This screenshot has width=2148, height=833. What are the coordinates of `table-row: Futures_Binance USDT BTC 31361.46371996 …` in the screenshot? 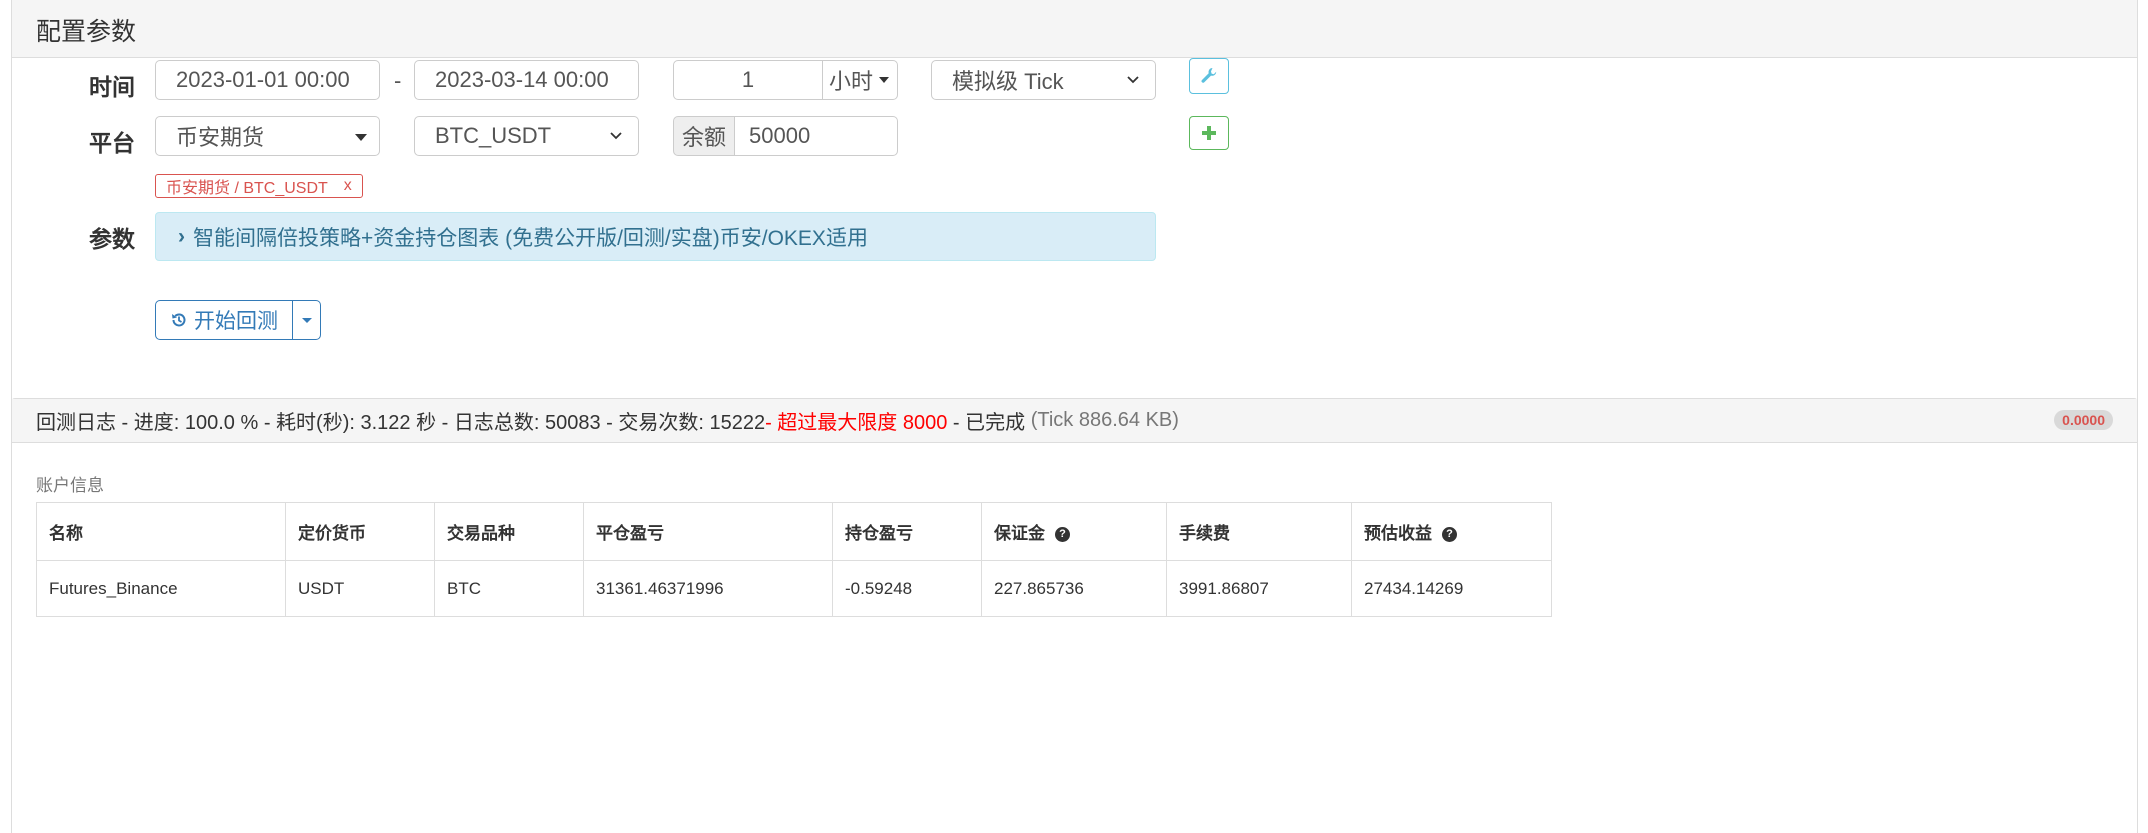 It's located at (794, 588).